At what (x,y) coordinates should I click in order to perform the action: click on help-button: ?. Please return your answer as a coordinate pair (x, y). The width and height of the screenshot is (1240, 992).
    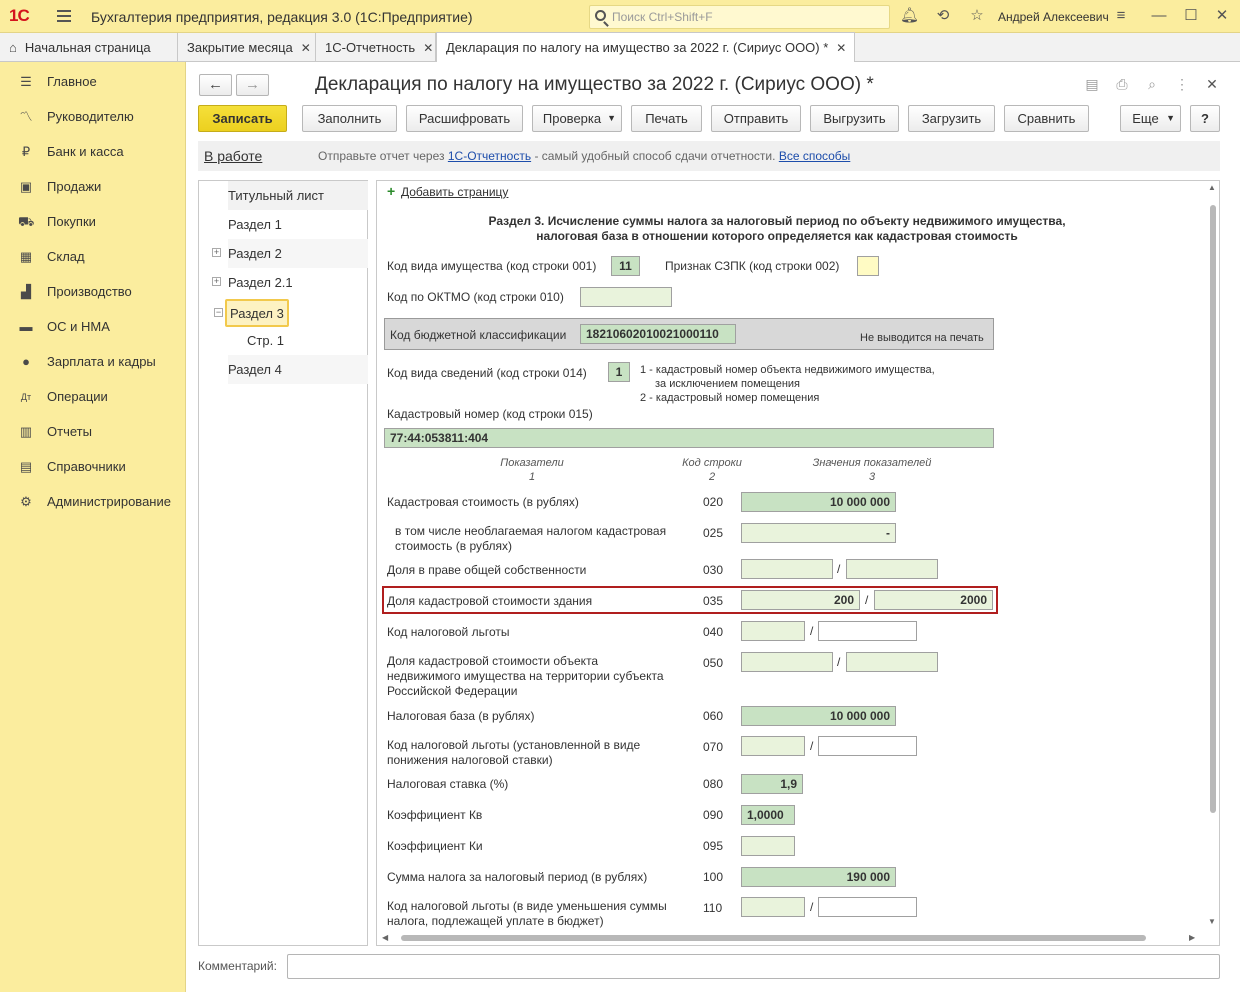
    Looking at the image, I should click on (1205, 118).